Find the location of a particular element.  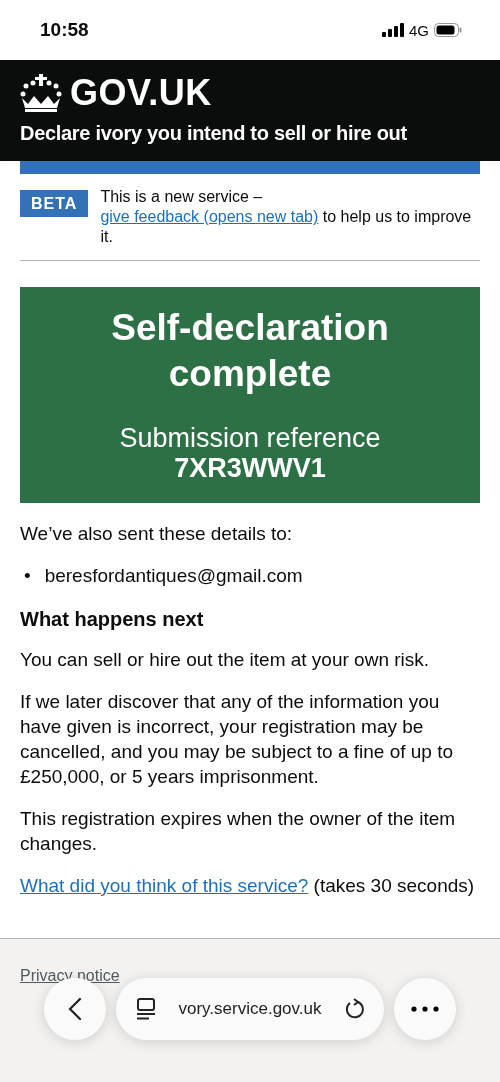

feedback-text: What did you think of this service? (takes 30 seconds) is located at coordinates (248, 886).